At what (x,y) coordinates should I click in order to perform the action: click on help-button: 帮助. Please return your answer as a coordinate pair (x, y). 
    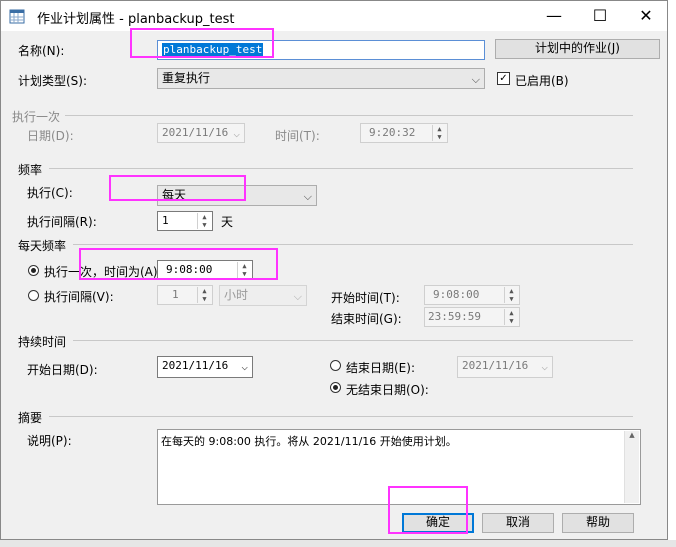
    Looking at the image, I should click on (598, 523).